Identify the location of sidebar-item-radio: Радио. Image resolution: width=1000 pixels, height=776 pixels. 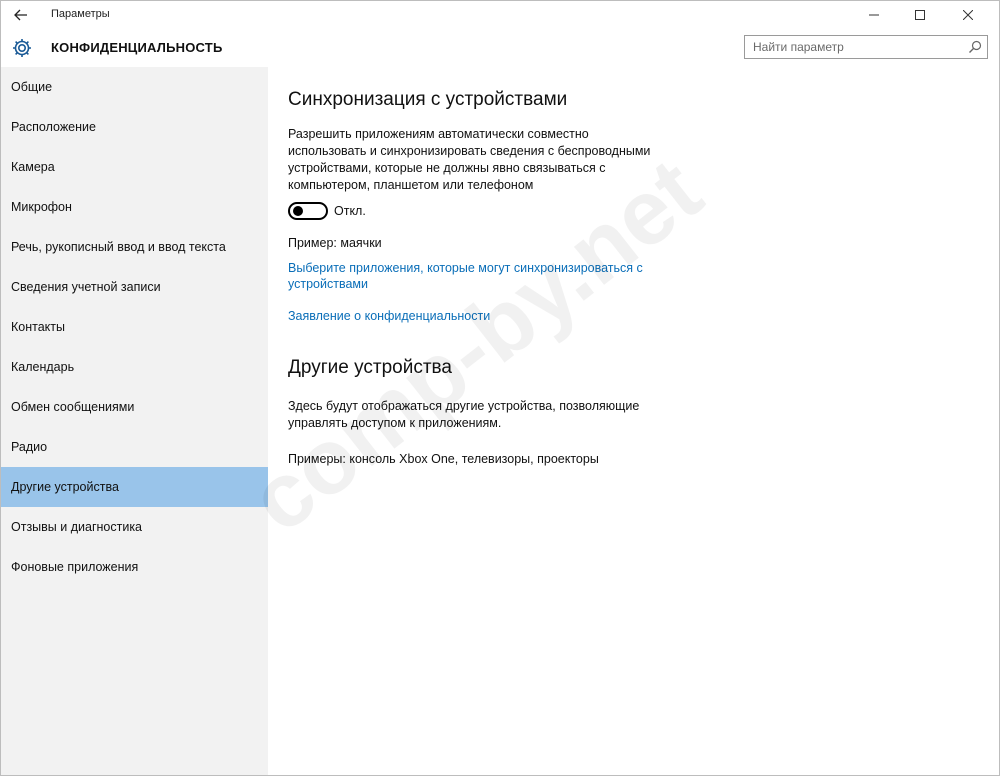
(134, 447).